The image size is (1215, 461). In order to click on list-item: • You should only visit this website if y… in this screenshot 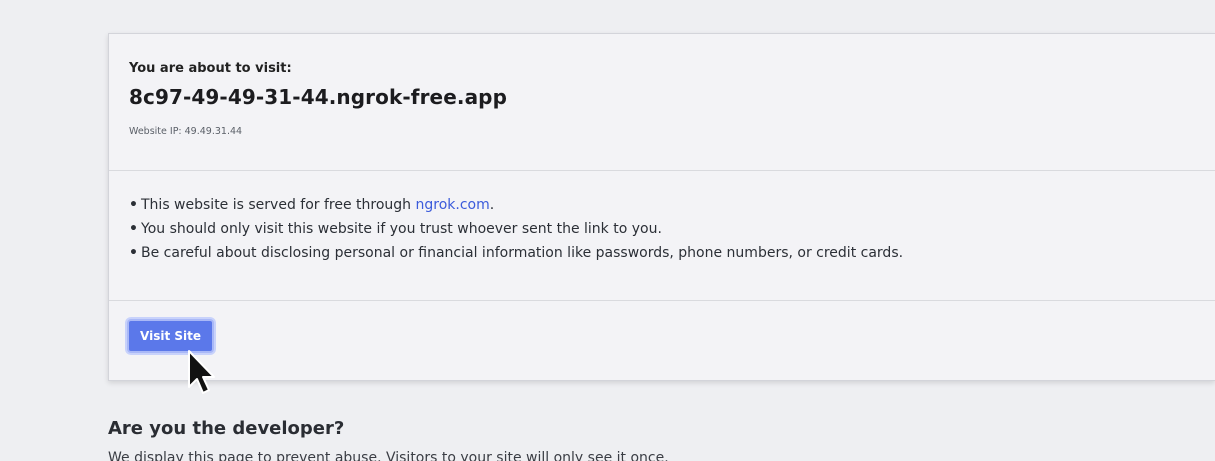, I will do `click(662, 229)`.